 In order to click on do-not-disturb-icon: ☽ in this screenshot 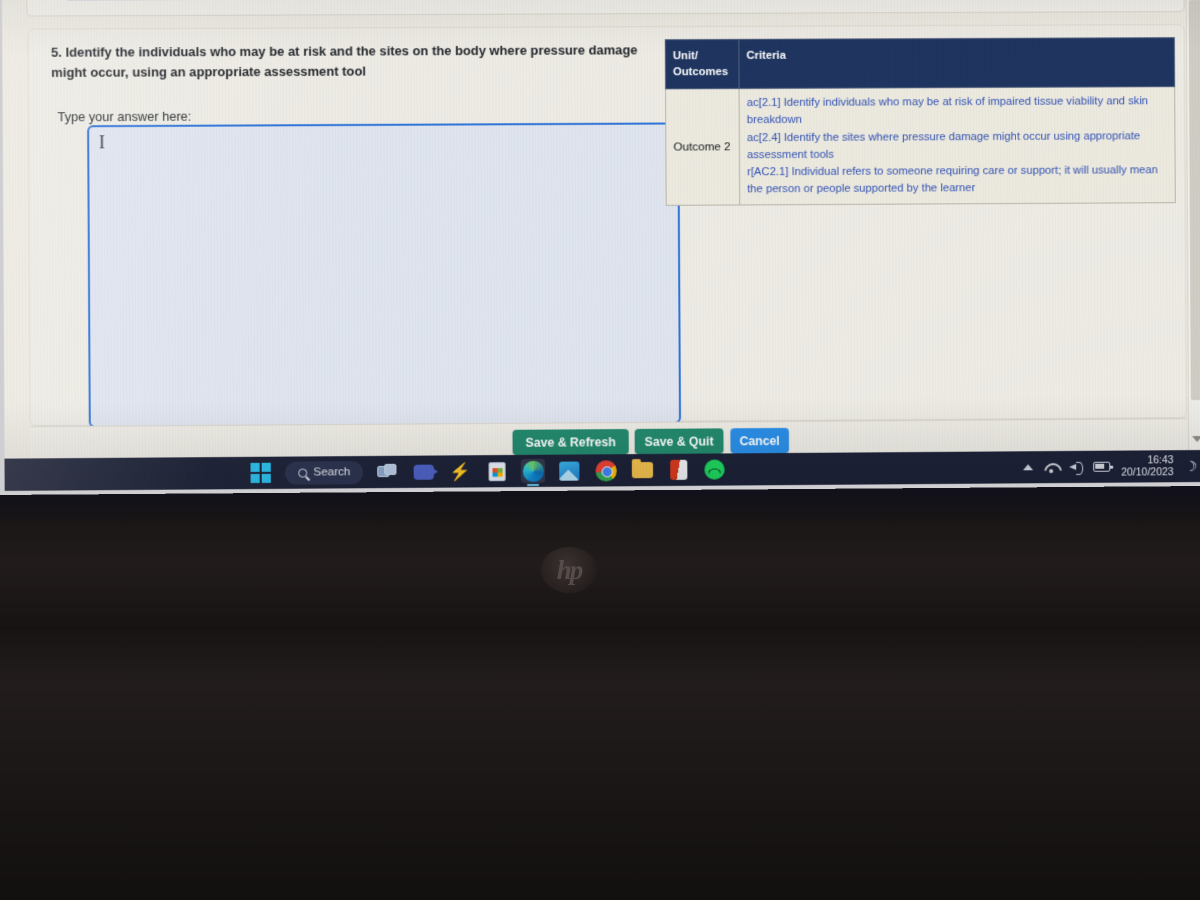, I will do `click(1191, 466)`.